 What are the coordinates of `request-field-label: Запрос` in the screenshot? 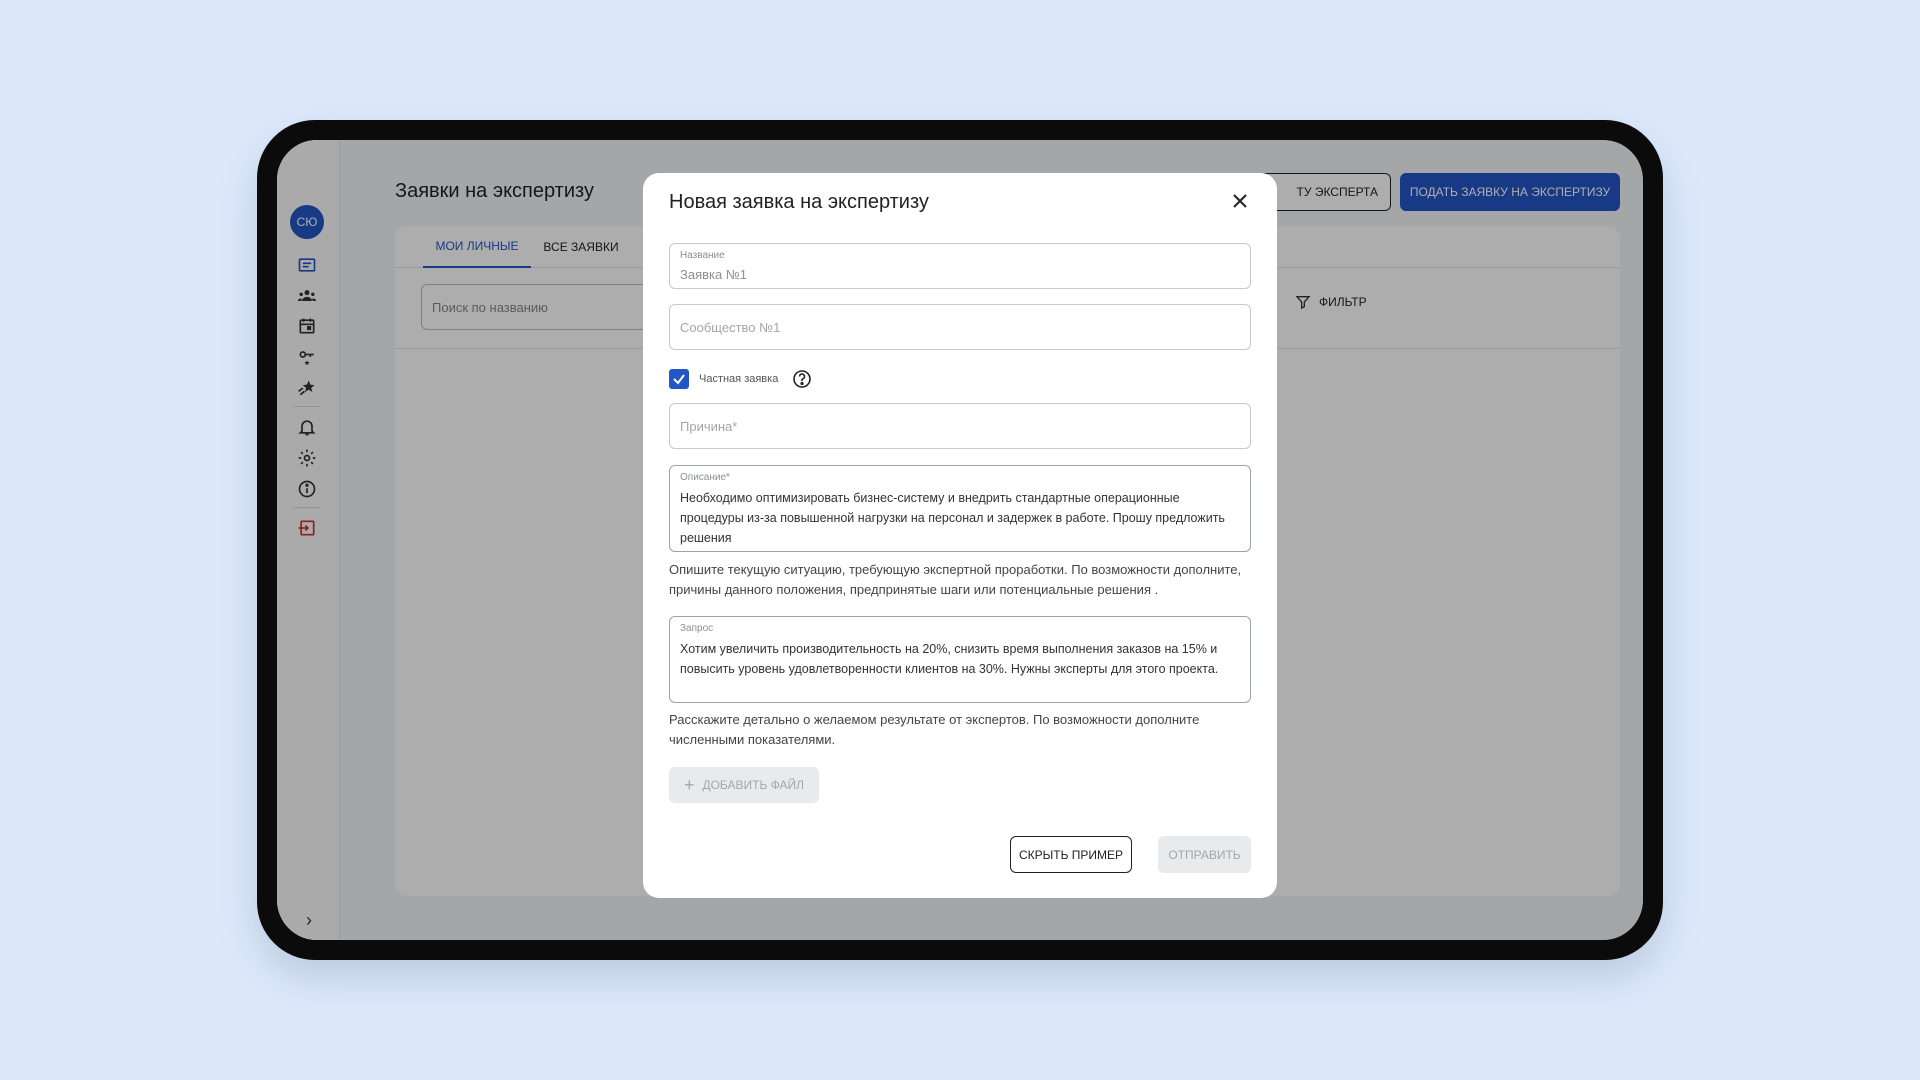 It's located at (697, 628).